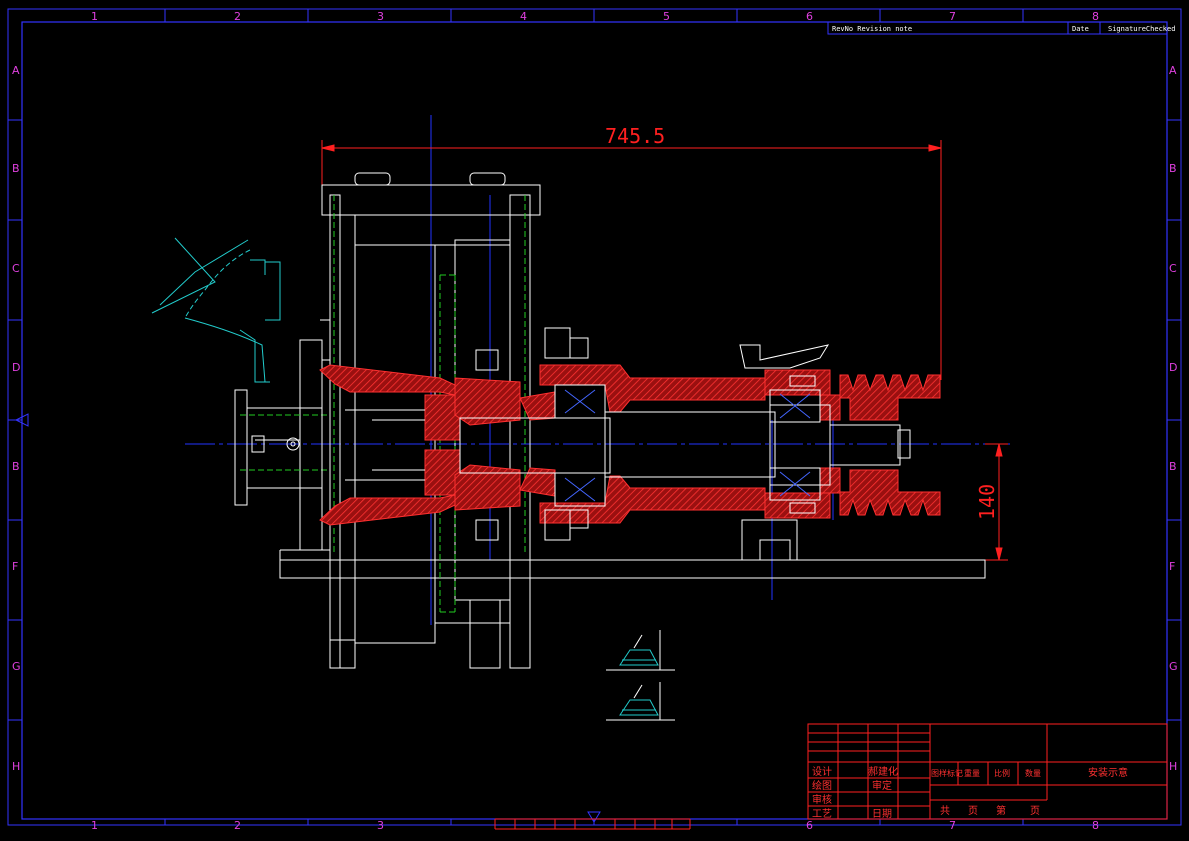 Image resolution: width=1189 pixels, height=841 pixels. Describe the element at coordinates (16, 70) in the screenshot. I see `zone-row-a: A` at that location.